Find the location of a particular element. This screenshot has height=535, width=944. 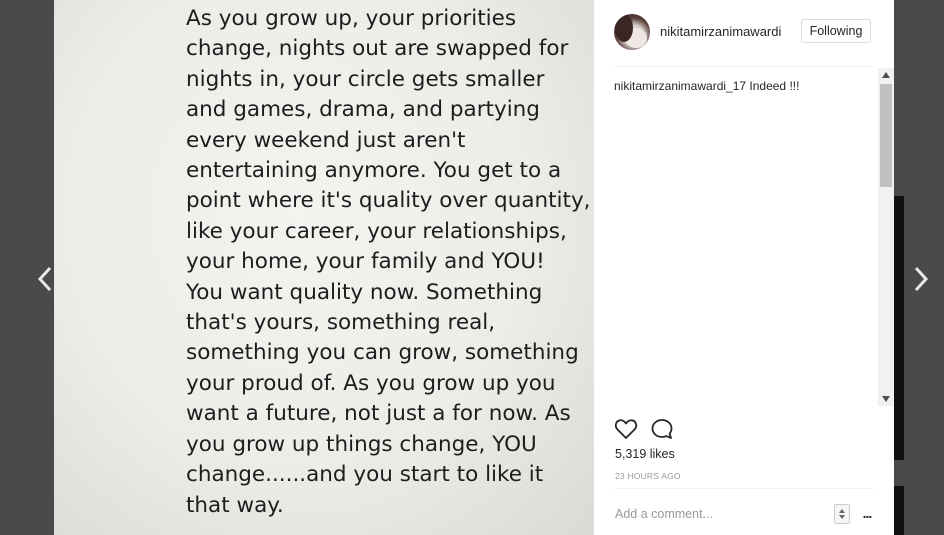

scroll-down-button is located at coordinates (886, 399).